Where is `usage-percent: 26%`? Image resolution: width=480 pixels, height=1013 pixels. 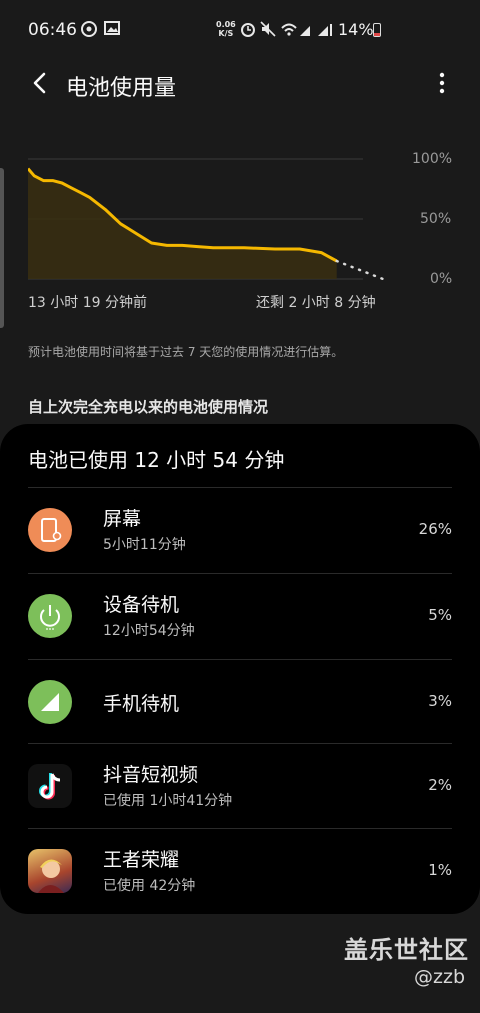 usage-percent: 26% is located at coordinates (435, 529).